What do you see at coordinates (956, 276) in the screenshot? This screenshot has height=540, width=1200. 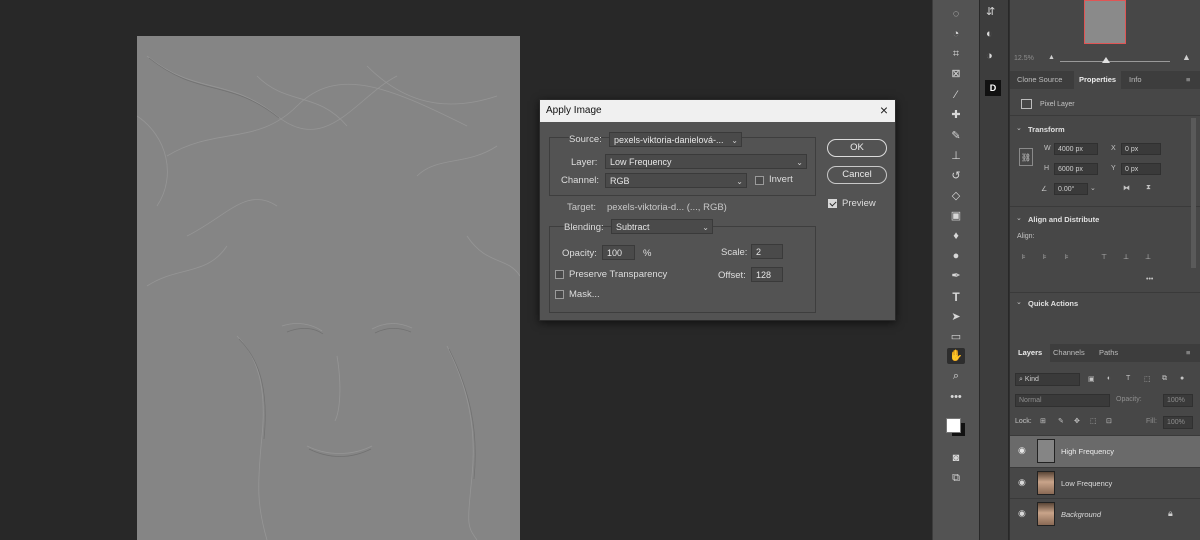 I see `pen-icon: ✒` at bounding box center [956, 276].